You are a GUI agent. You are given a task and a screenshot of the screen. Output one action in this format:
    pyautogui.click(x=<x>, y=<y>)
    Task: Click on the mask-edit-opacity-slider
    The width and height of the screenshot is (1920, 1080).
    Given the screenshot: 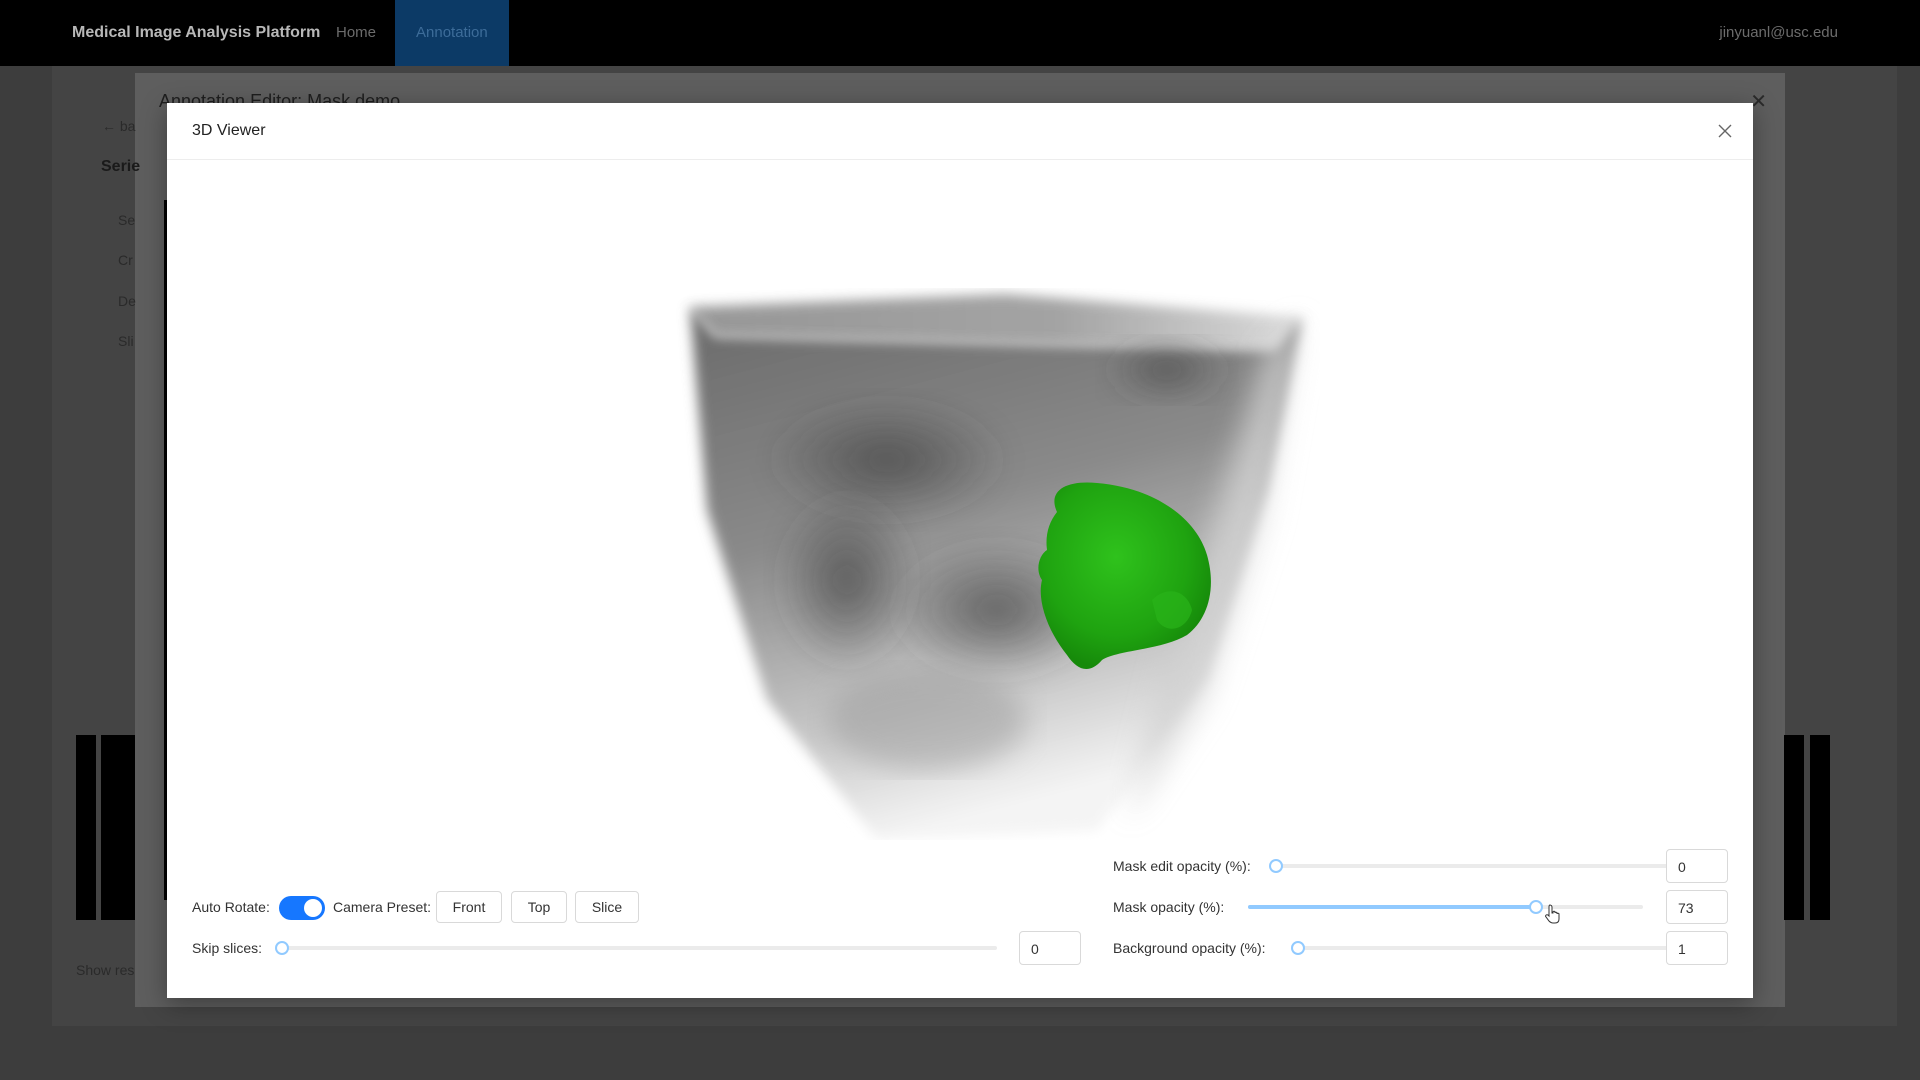 What is the action you would take?
    pyautogui.click(x=1469, y=866)
    